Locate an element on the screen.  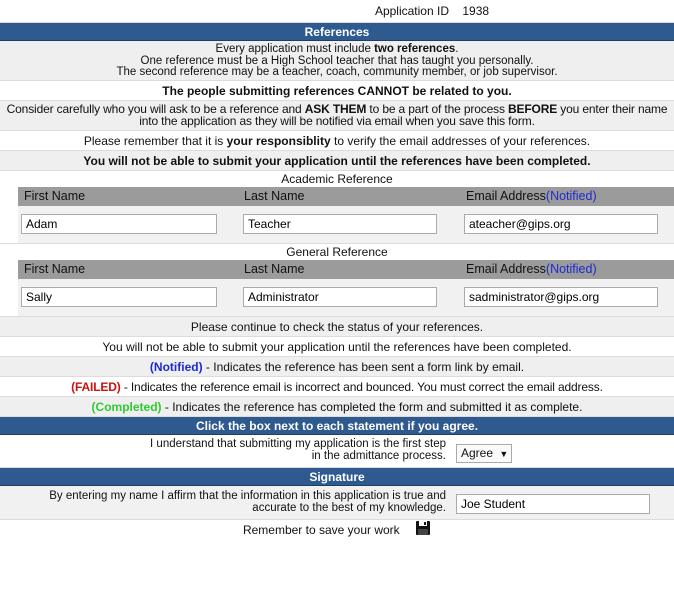
academic-last-name-input is located at coordinates (340, 224).